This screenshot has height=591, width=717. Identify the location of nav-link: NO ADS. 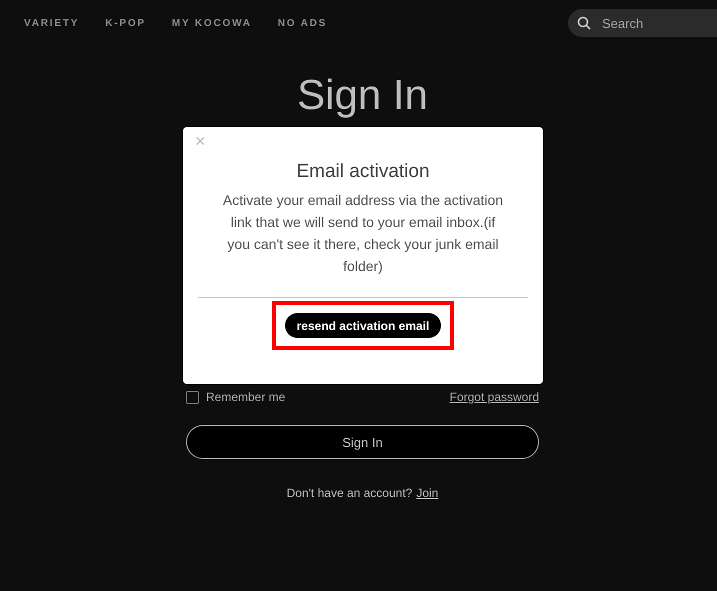
(303, 23).